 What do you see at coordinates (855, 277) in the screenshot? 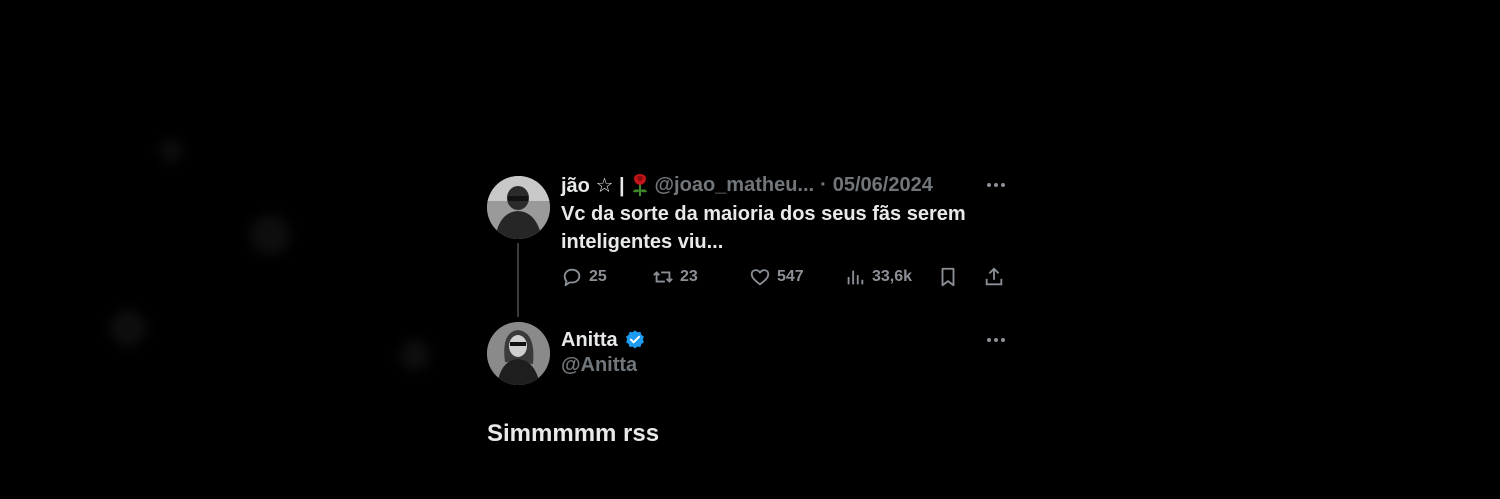
I see `views-chart-icon` at bounding box center [855, 277].